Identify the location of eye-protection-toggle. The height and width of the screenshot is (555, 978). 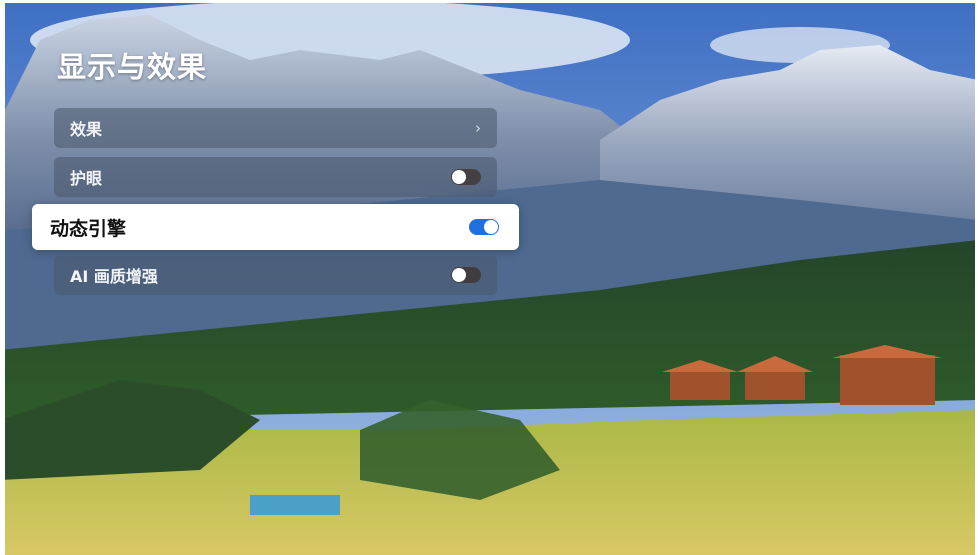
(466, 177).